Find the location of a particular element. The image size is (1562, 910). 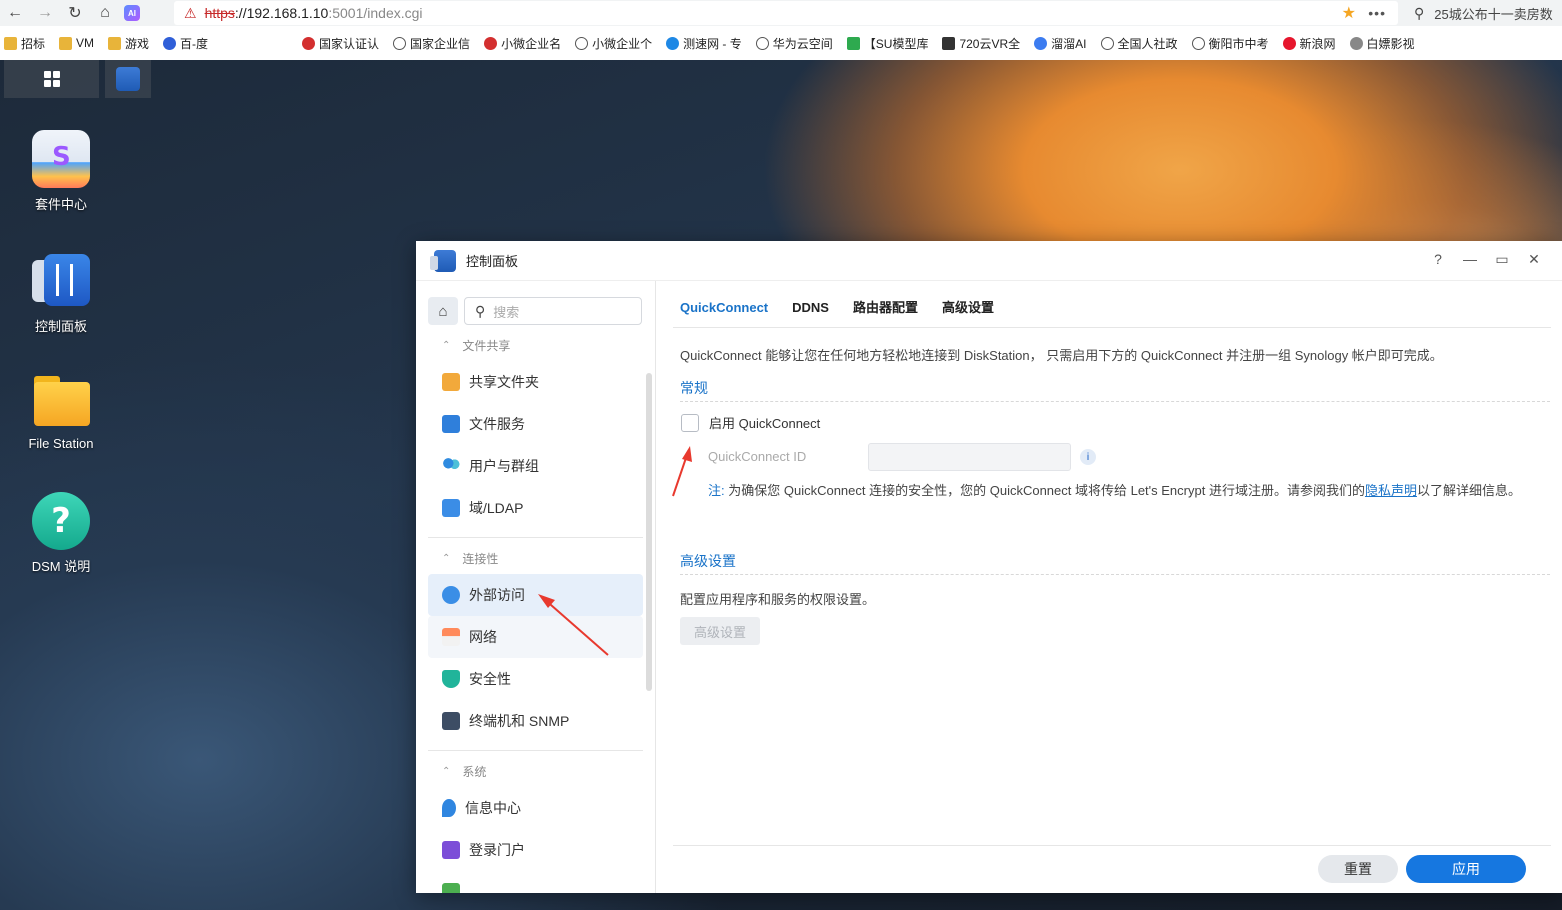

tab-quickconnect: QuickConnect is located at coordinates (724, 311).